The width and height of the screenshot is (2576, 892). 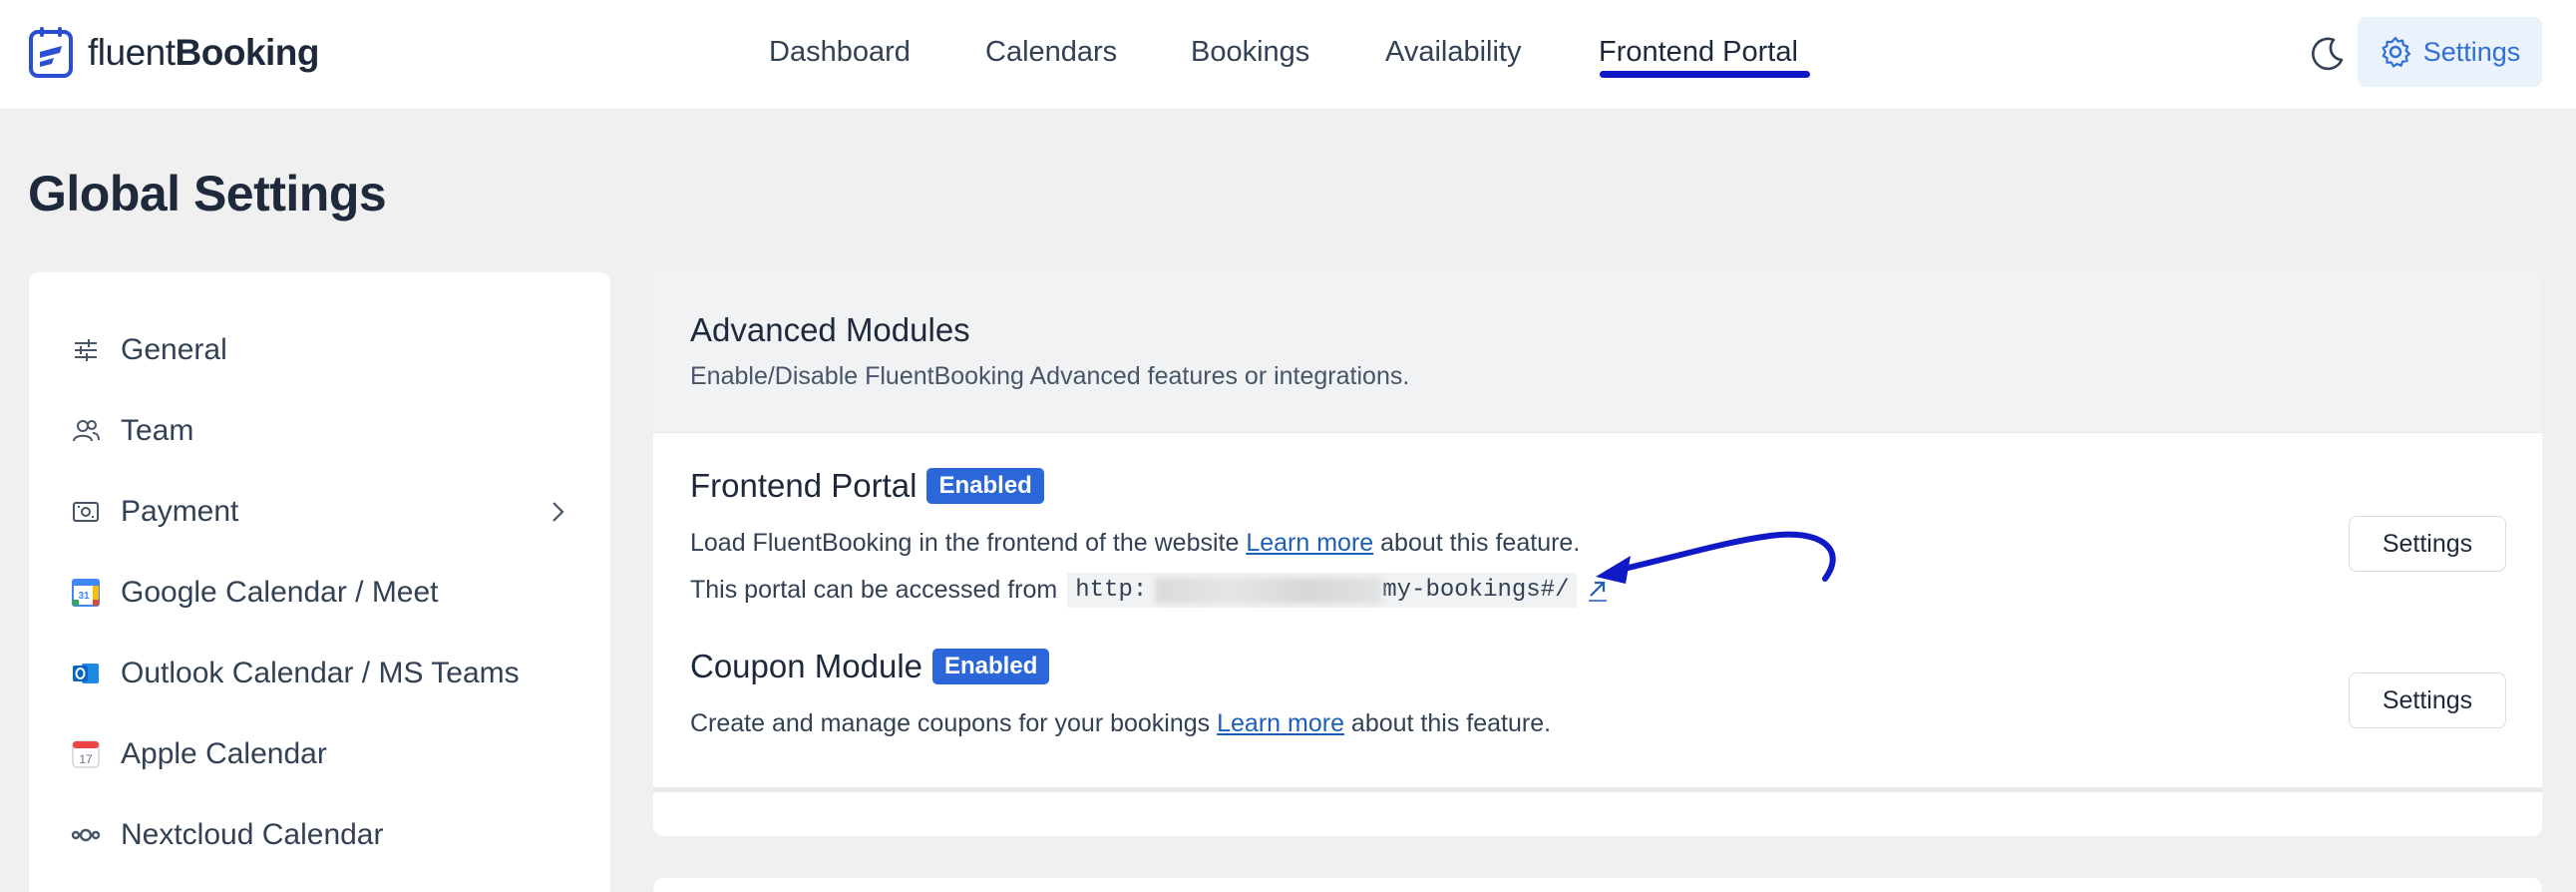 What do you see at coordinates (328, 754) in the screenshot?
I see `sidebar-item-apple-calendar: 17 Apple Calendar` at bounding box center [328, 754].